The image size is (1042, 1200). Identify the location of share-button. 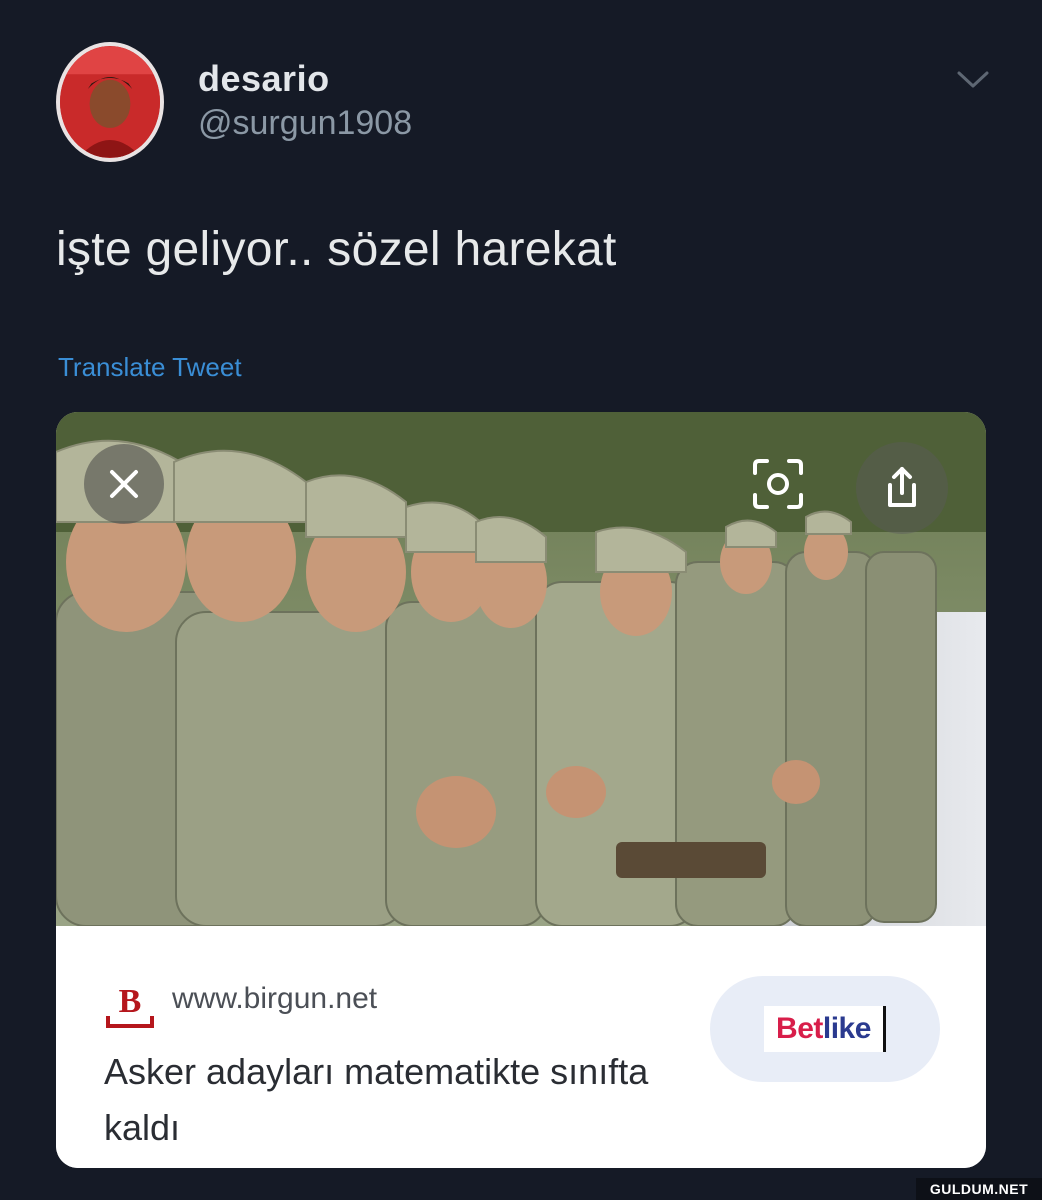
(902, 488).